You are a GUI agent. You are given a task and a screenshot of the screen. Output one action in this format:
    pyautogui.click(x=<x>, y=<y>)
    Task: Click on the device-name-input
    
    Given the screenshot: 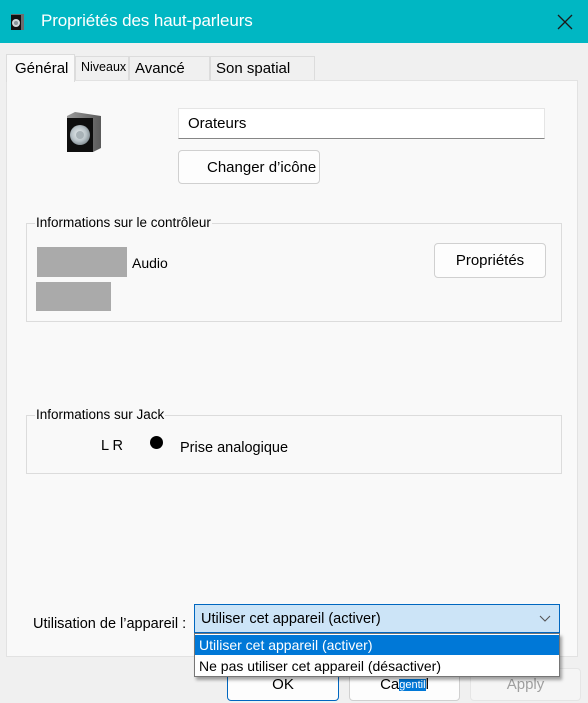 What is the action you would take?
    pyautogui.click(x=361, y=123)
    